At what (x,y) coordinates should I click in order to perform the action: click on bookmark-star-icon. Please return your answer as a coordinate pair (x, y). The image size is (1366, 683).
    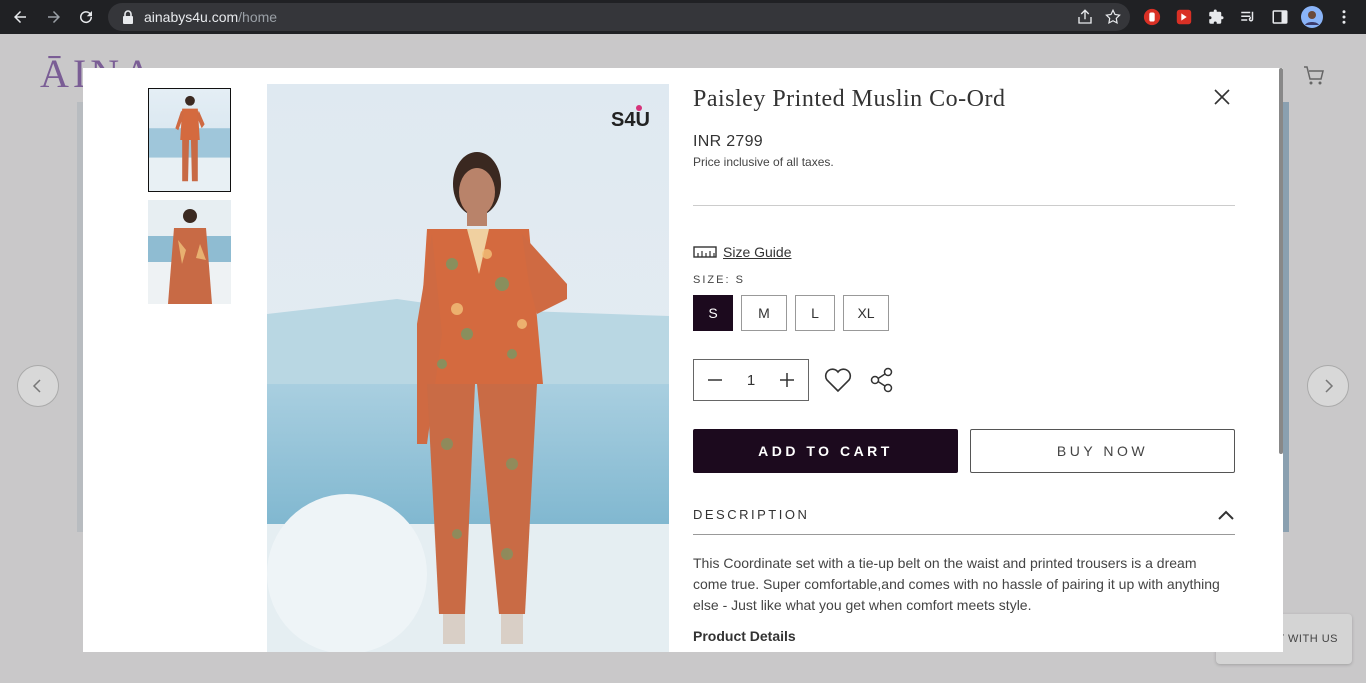
    Looking at the image, I should click on (1113, 17).